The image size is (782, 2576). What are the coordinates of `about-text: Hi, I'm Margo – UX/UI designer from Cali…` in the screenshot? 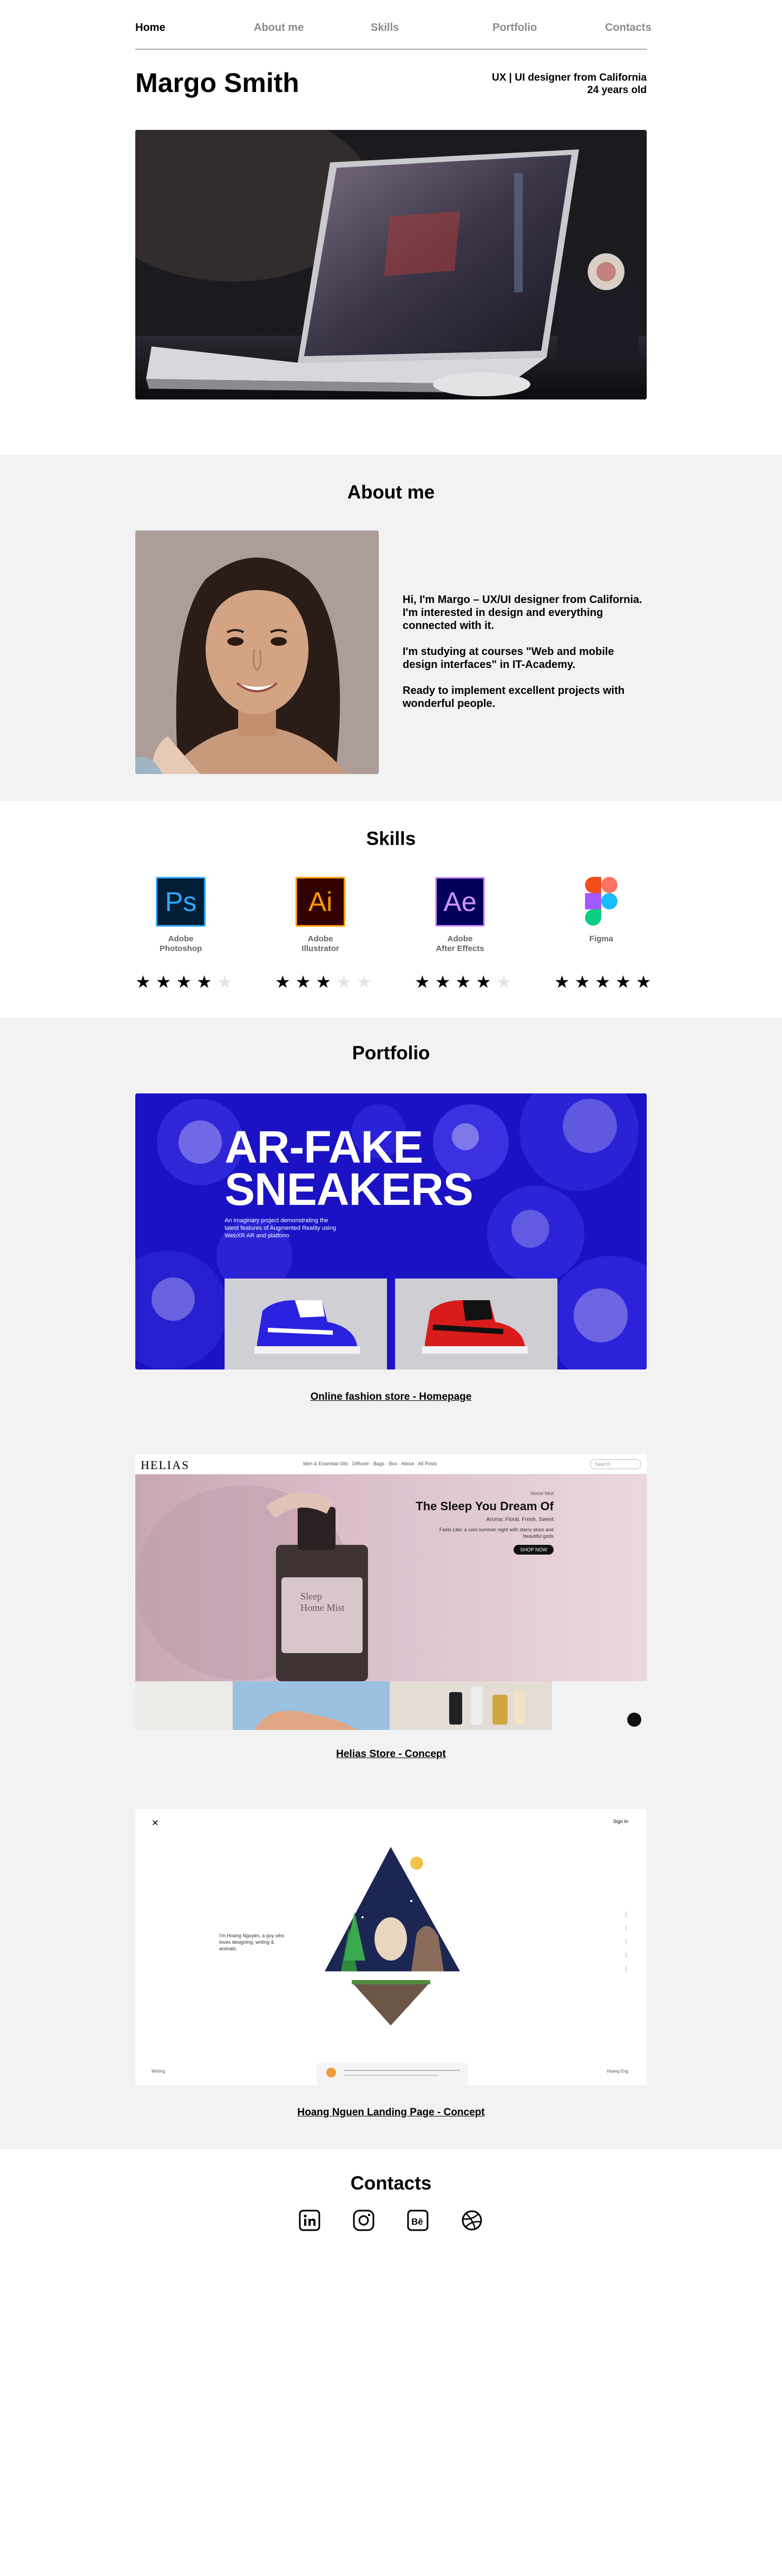 It's located at (524, 658).